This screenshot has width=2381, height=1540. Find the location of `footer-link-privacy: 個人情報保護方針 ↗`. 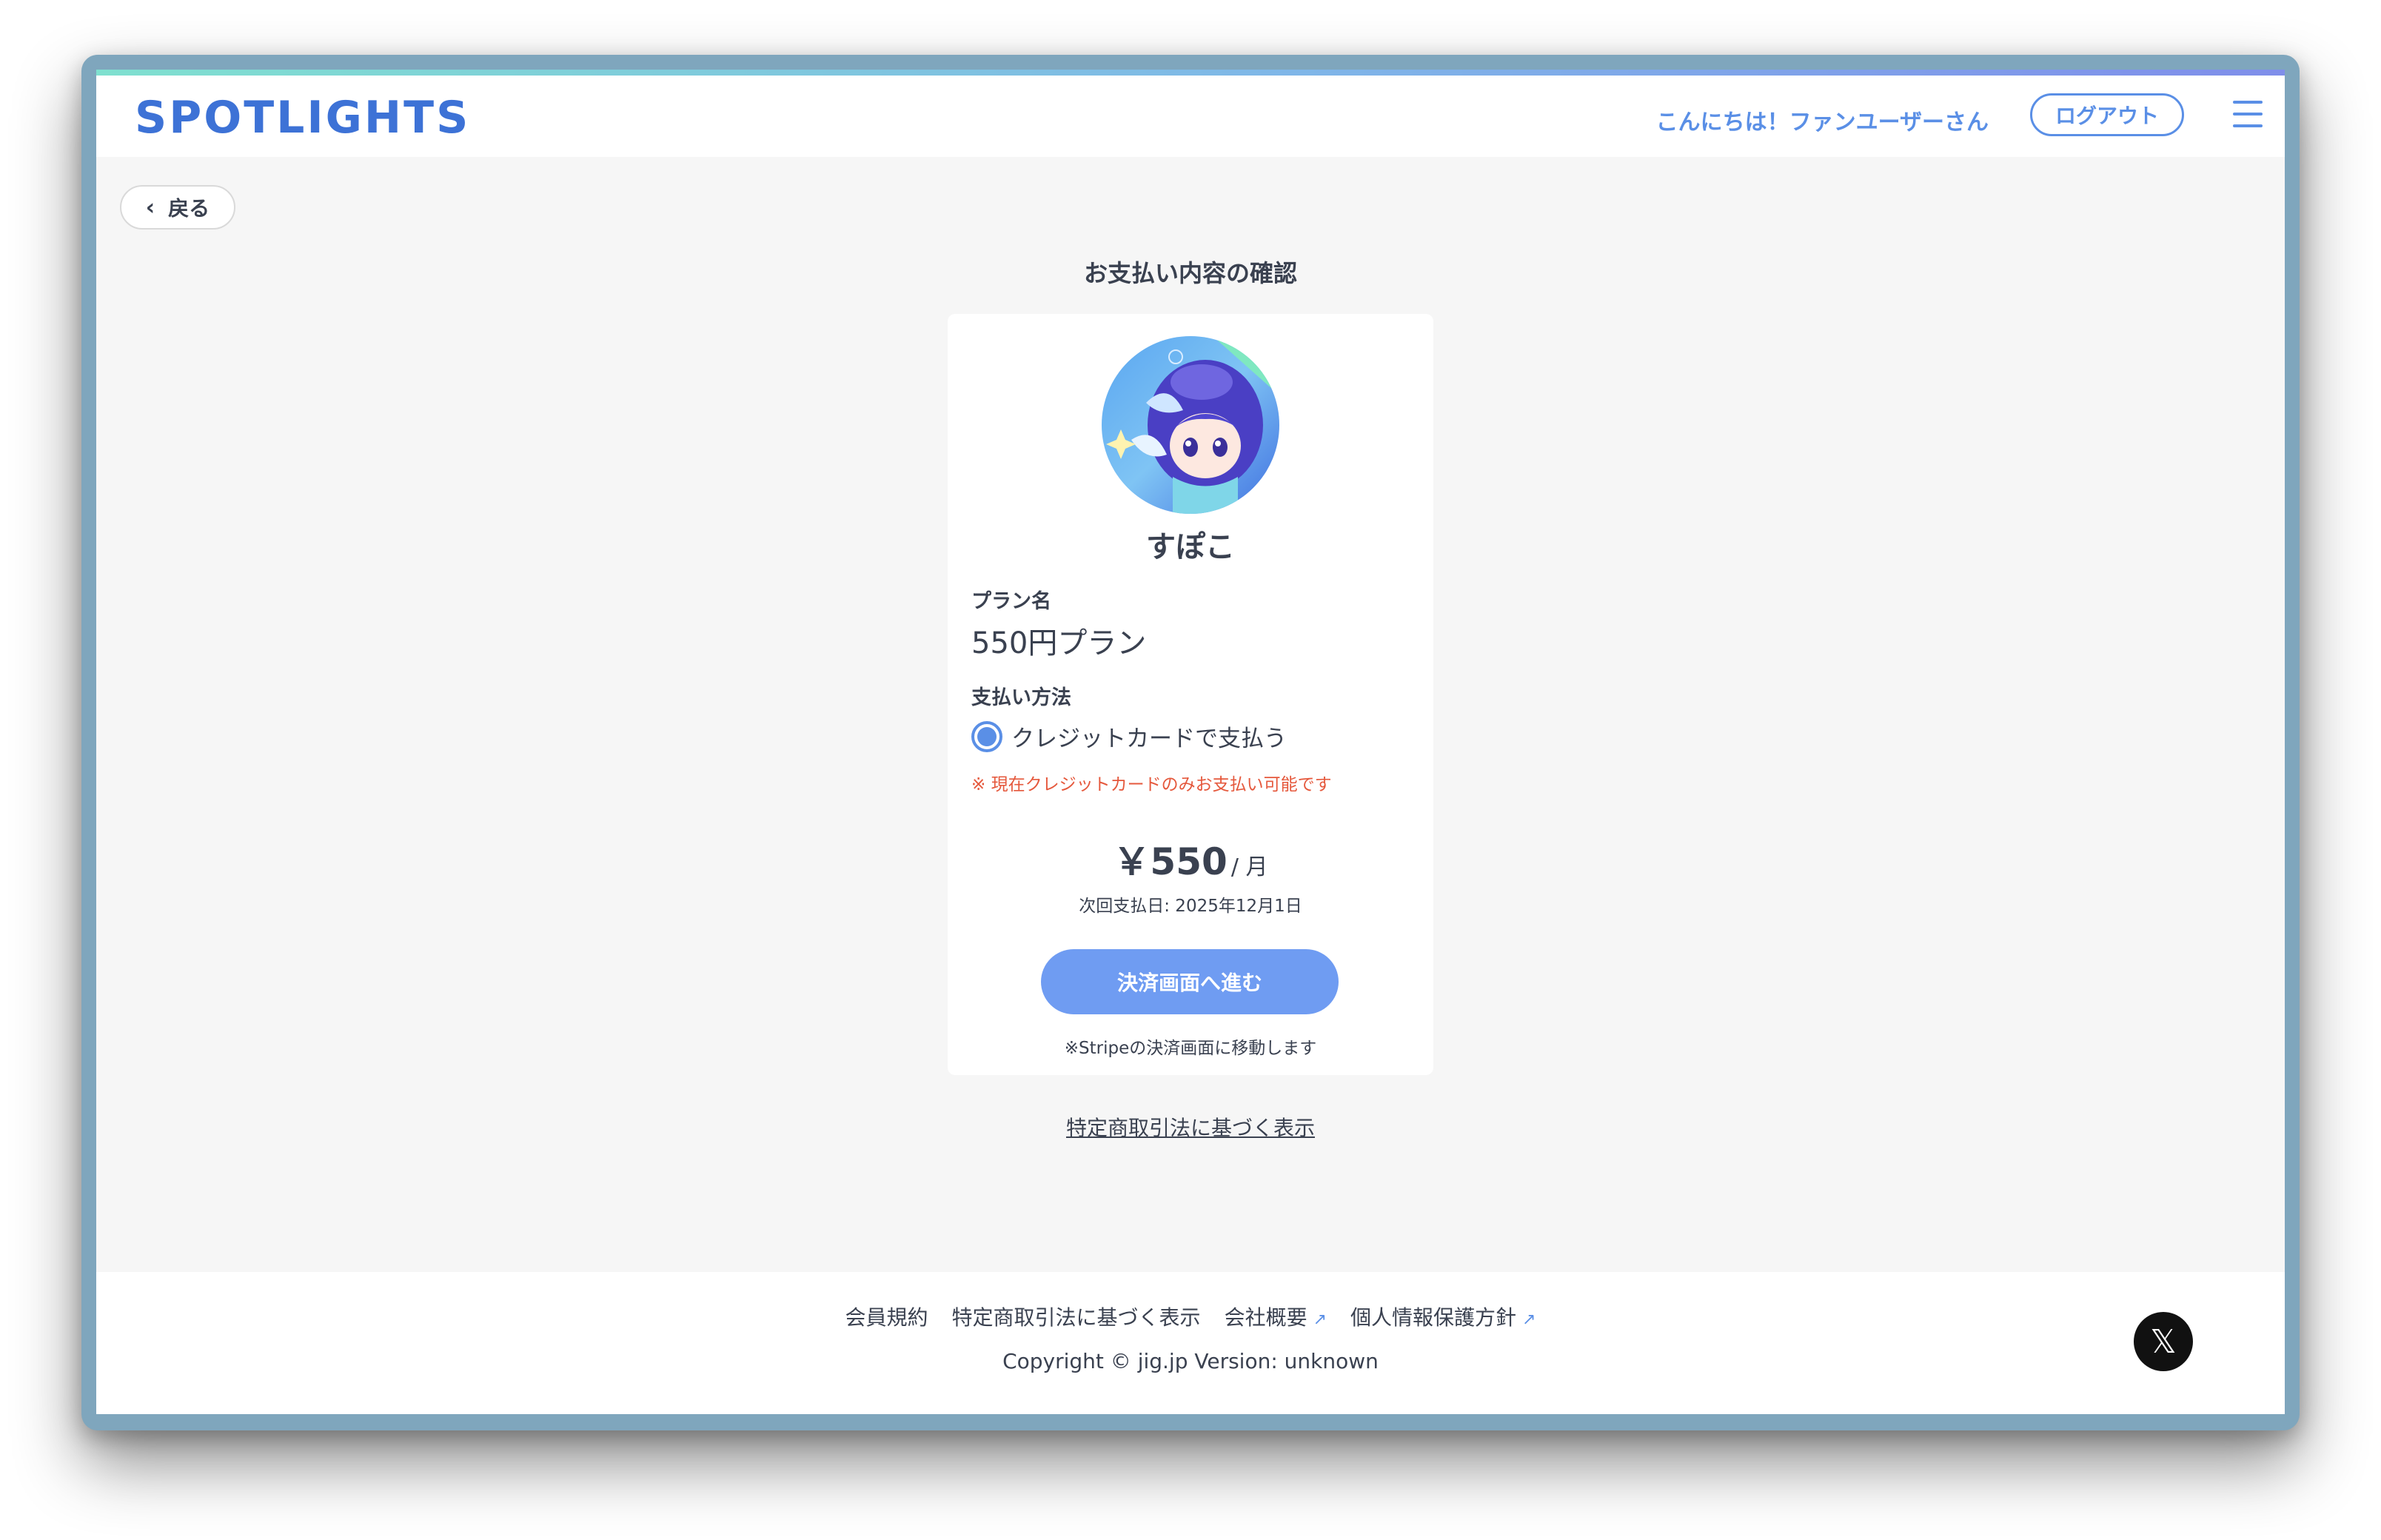

footer-link-privacy: 個人情報保護方針 ↗ is located at coordinates (1443, 1316).